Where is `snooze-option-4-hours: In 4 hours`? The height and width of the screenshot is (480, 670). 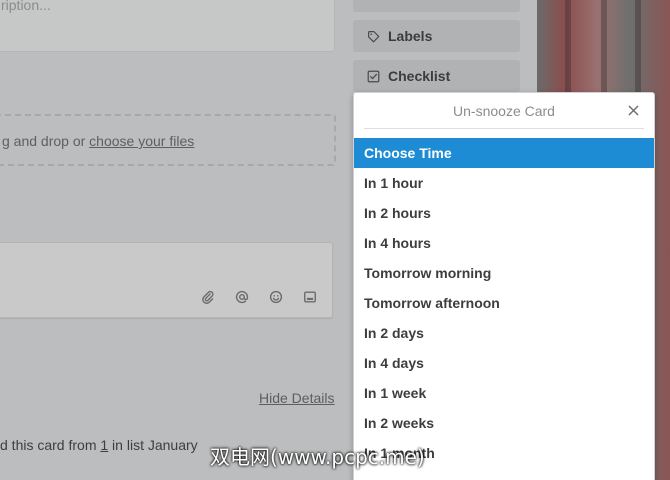
snooze-option-4-hours: In 4 hours is located at coordinates (504, 243).